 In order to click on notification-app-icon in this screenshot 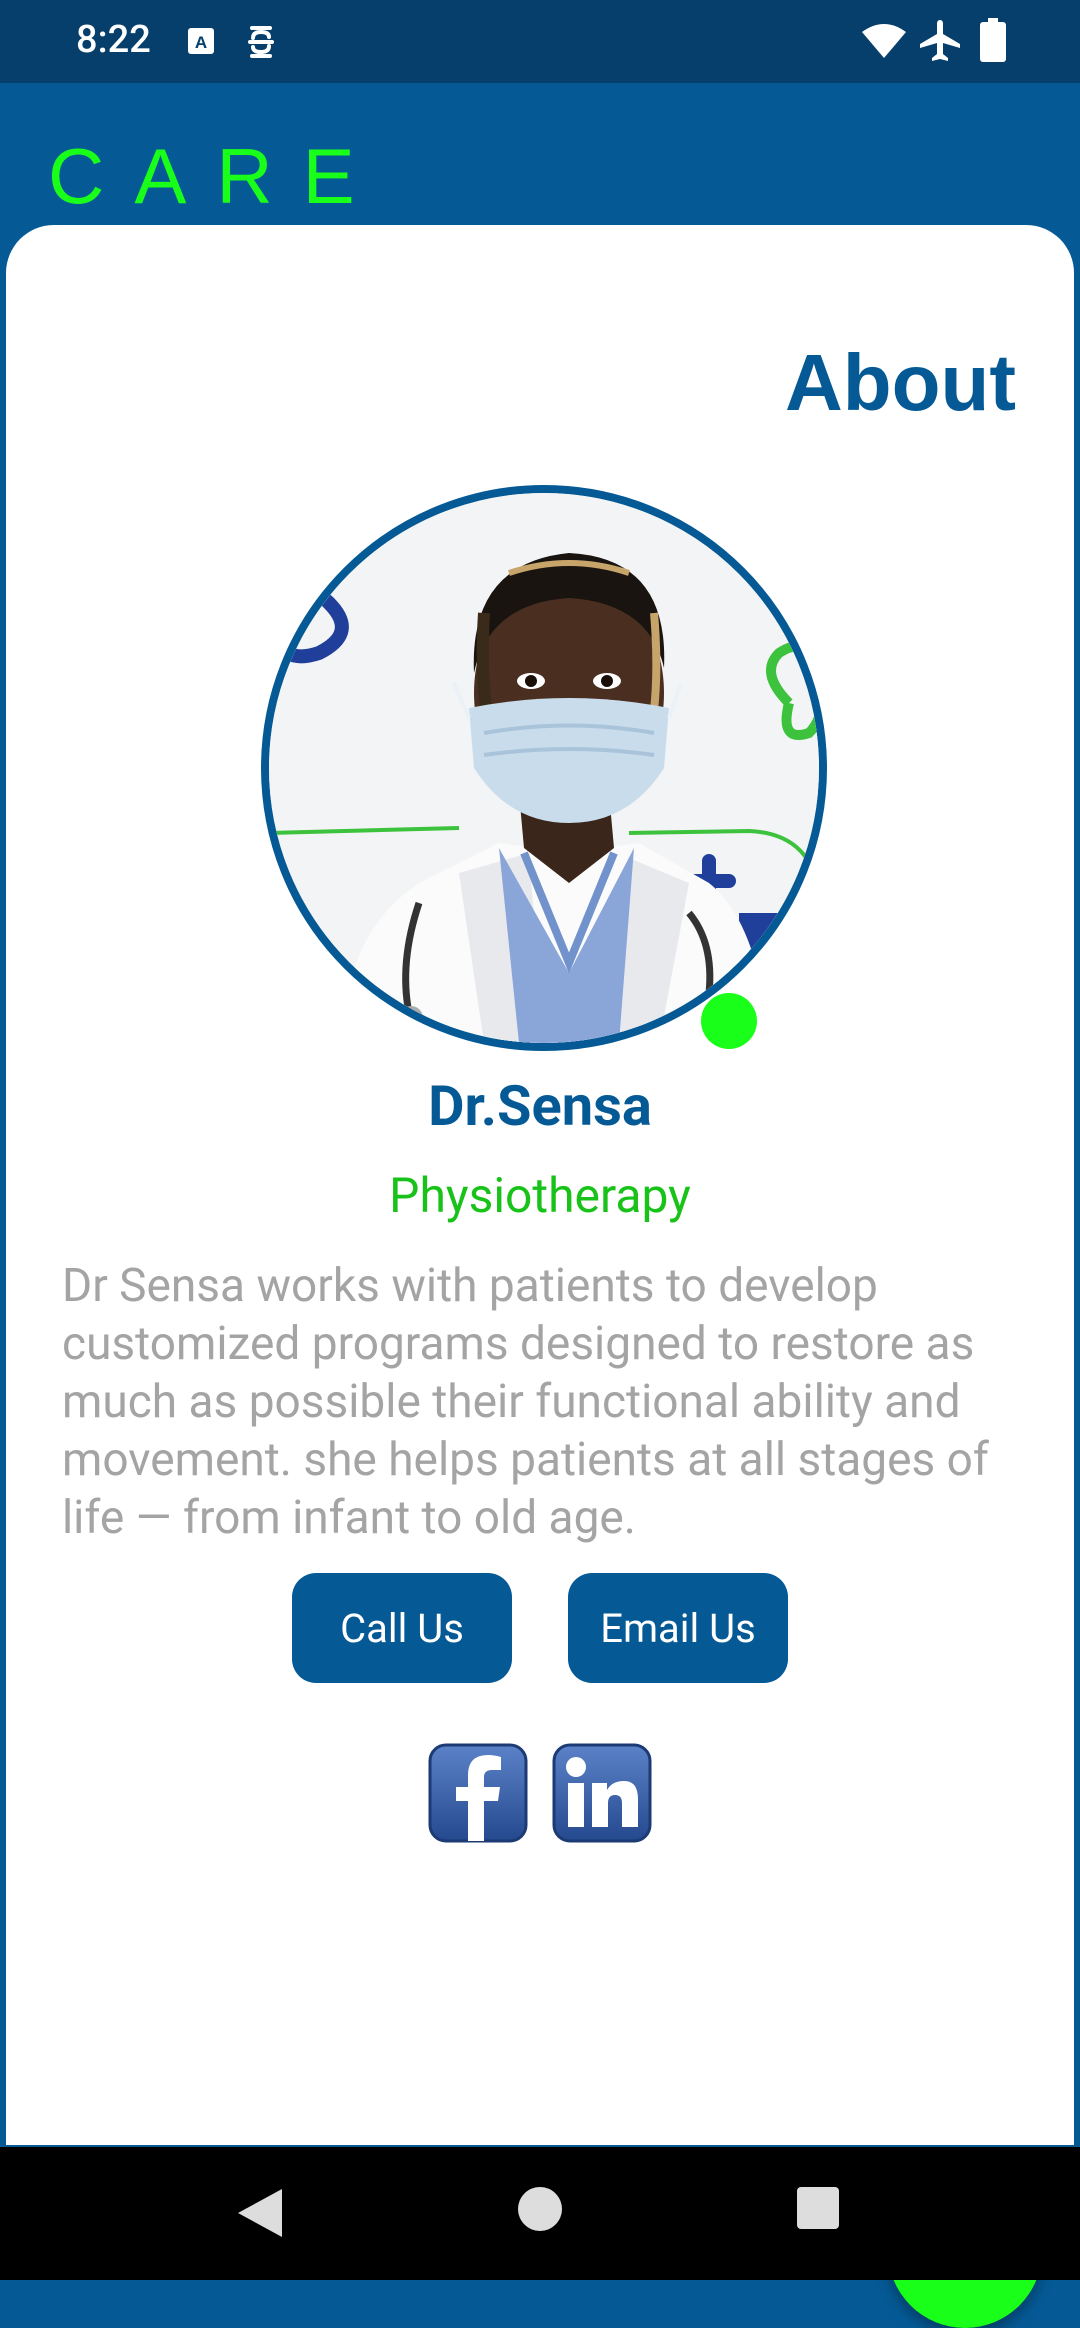, I will do `click(261, 42)`.